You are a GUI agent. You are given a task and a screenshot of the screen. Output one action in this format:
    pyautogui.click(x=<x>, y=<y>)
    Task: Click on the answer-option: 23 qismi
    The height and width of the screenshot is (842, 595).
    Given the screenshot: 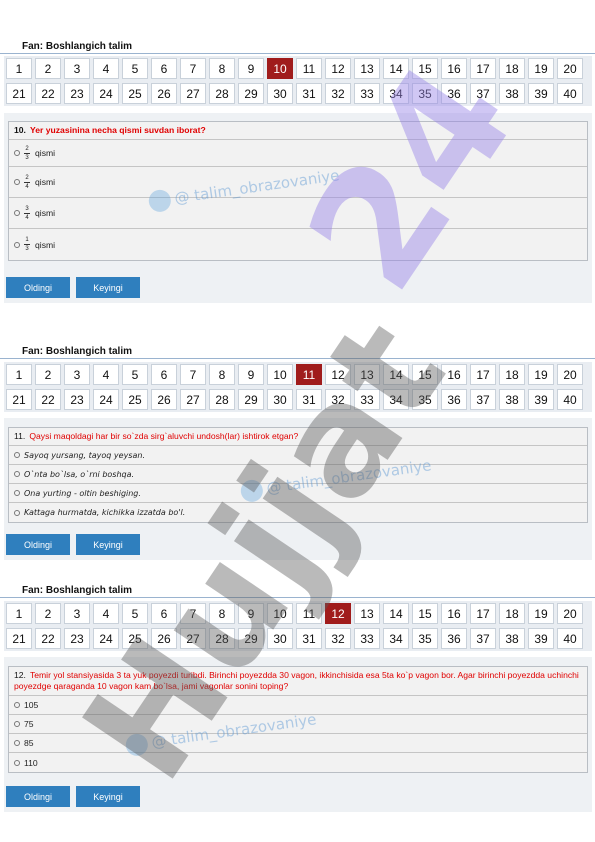 What is the action you would take?
    pyautogui.click(x=298, y=153)
    